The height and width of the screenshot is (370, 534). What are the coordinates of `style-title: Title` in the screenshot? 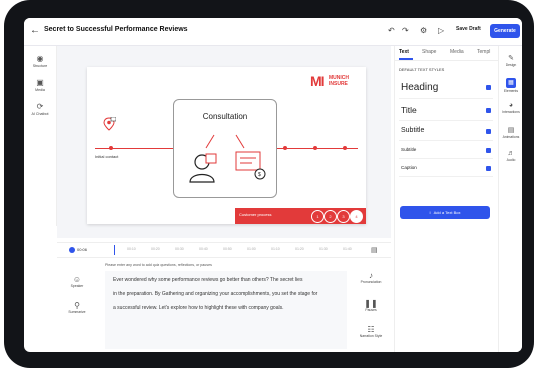 It's located at (446, 110).